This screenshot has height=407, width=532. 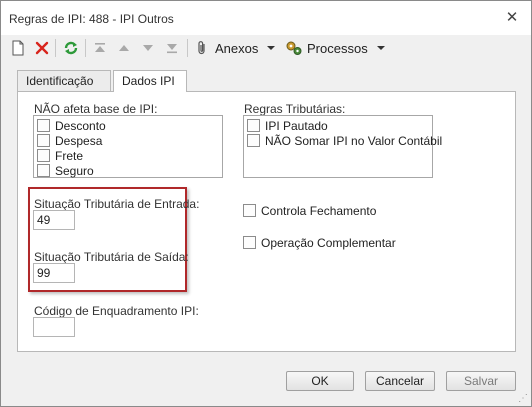 What do you see at coordinates (71, 48) in the screenshot?
I see `refresh-icon` at bounding box center [71, 48].